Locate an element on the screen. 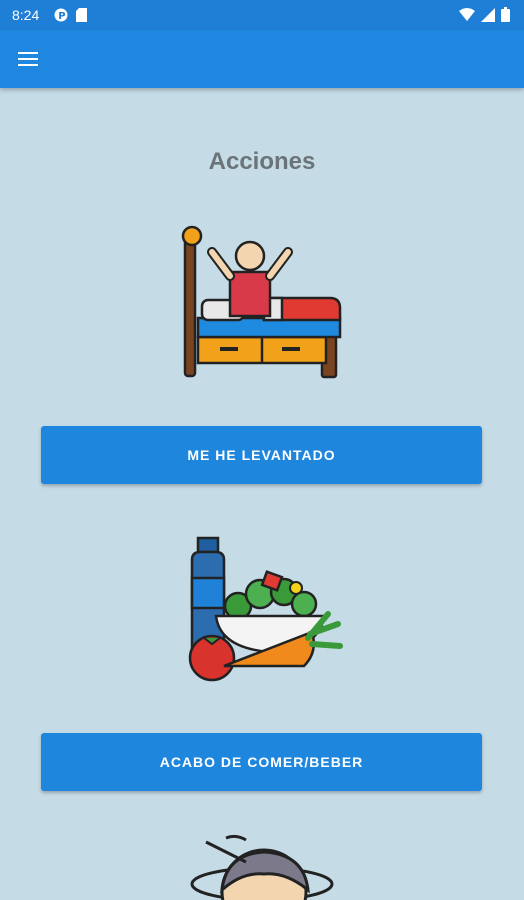 Image resolution: width=524 pixels, height=900 pixels. food-drink-icon is located at coordinates (265, 609).